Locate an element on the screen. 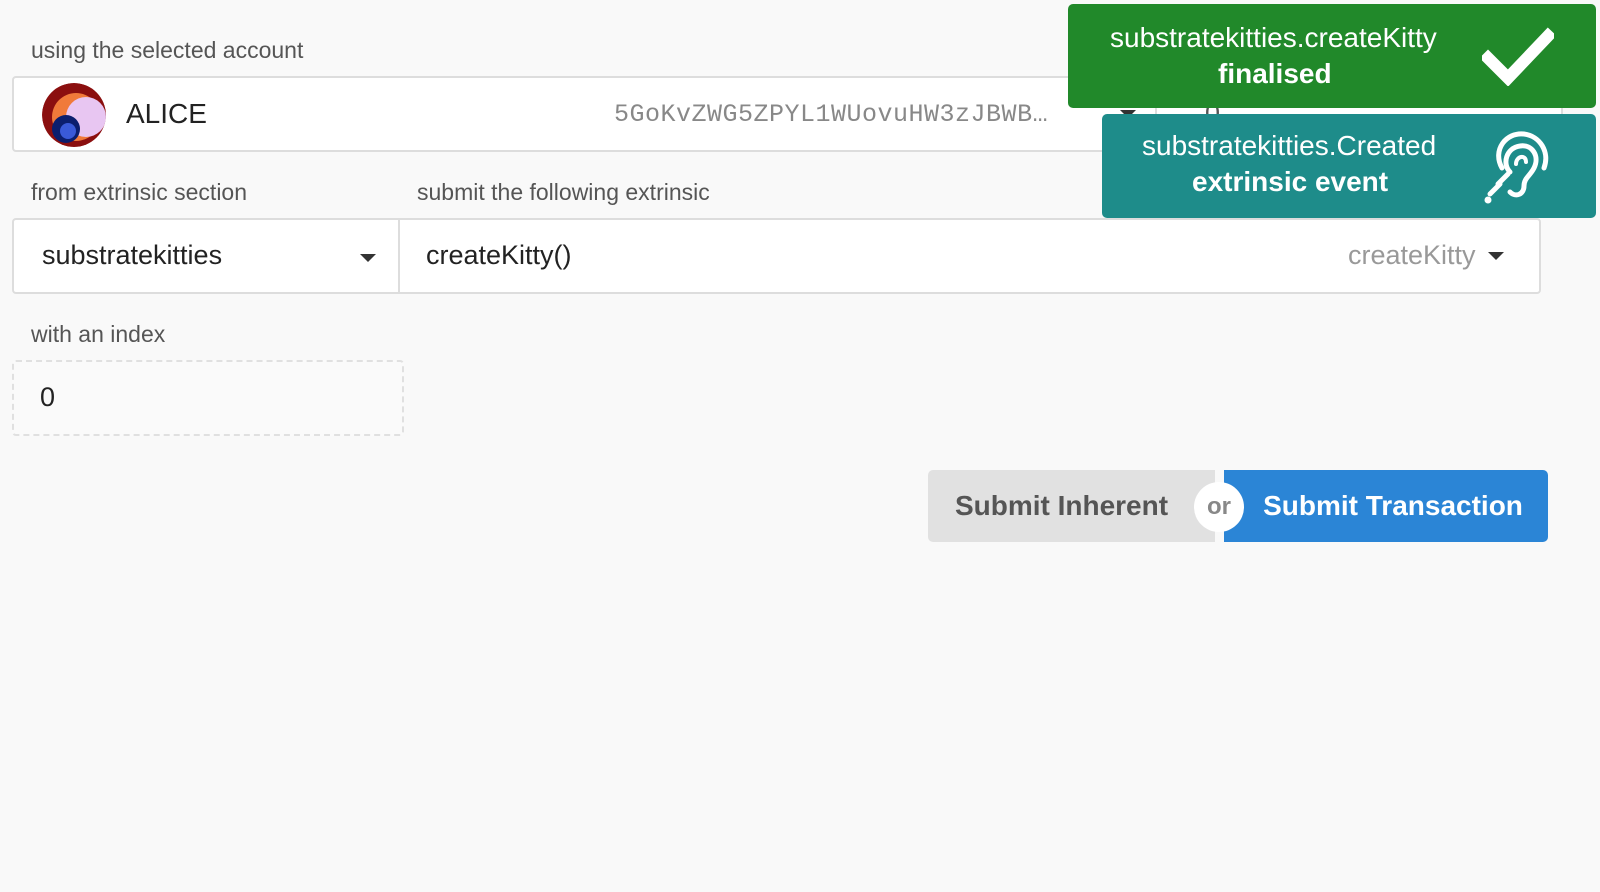  section-dropdown: substratekitties is located at coordinates (207, 256).